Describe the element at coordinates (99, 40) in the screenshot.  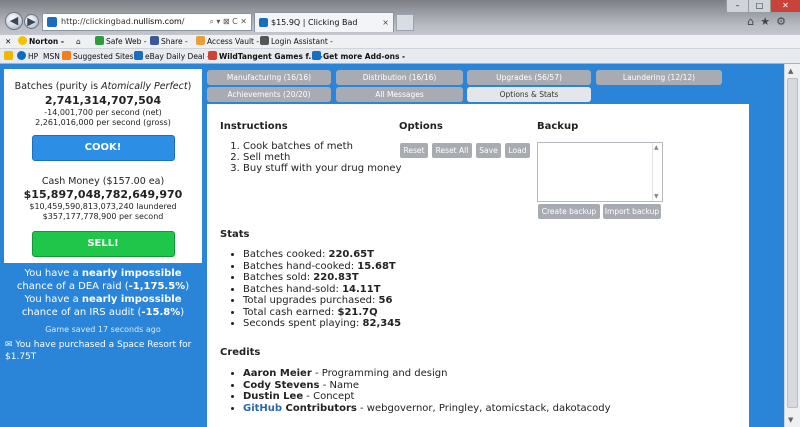
I see `safe-web-icon` at that location.